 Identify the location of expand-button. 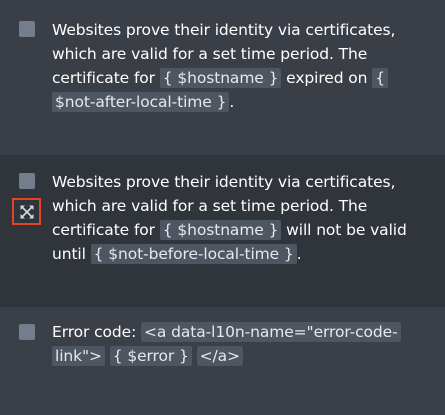
(26, 211).